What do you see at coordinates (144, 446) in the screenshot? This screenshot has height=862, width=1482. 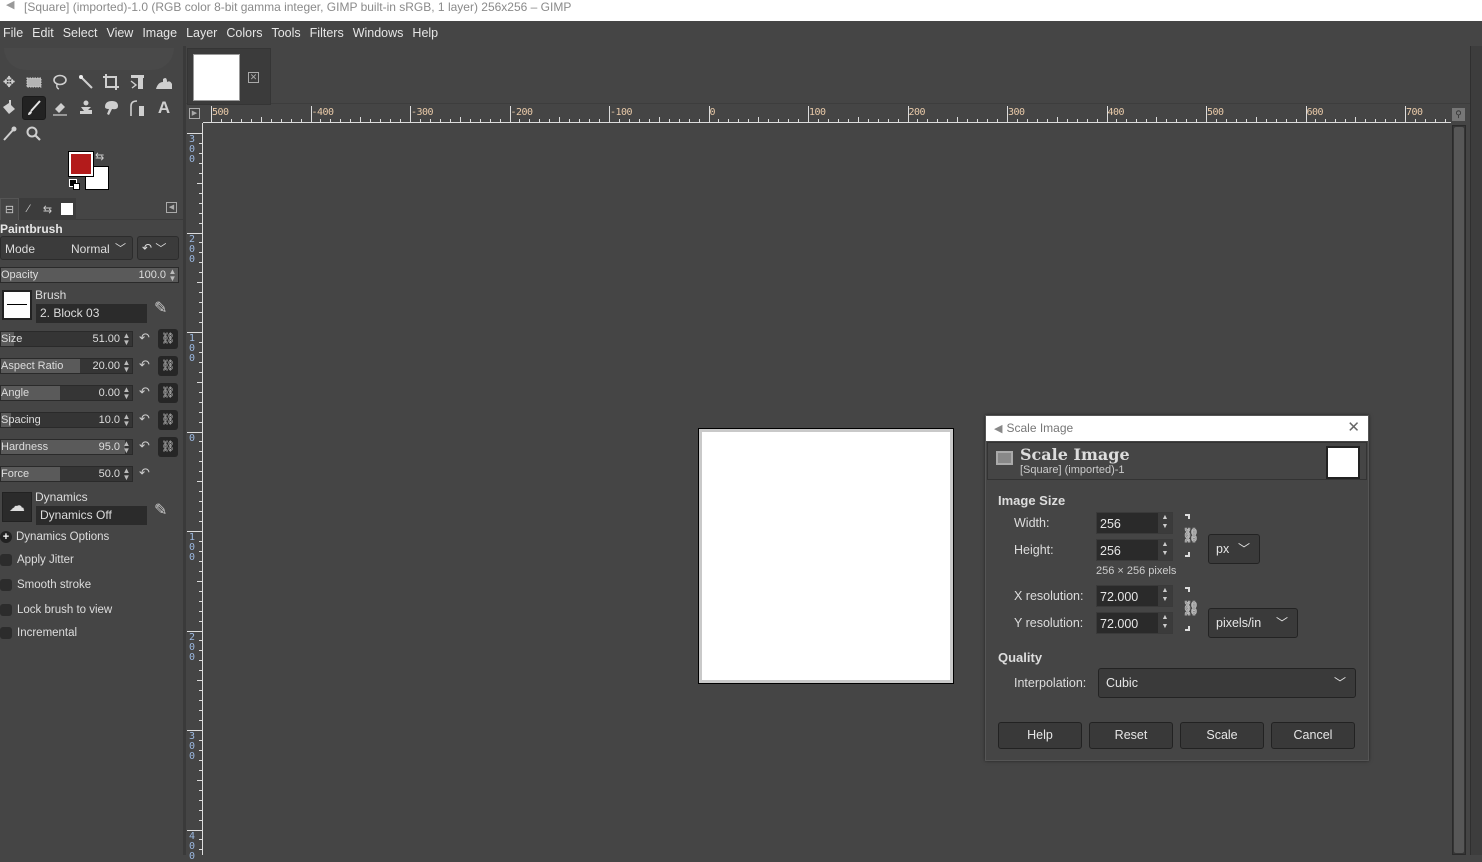 I see `reset-hardness-icon: ↶` at bounding box center [144, 446].